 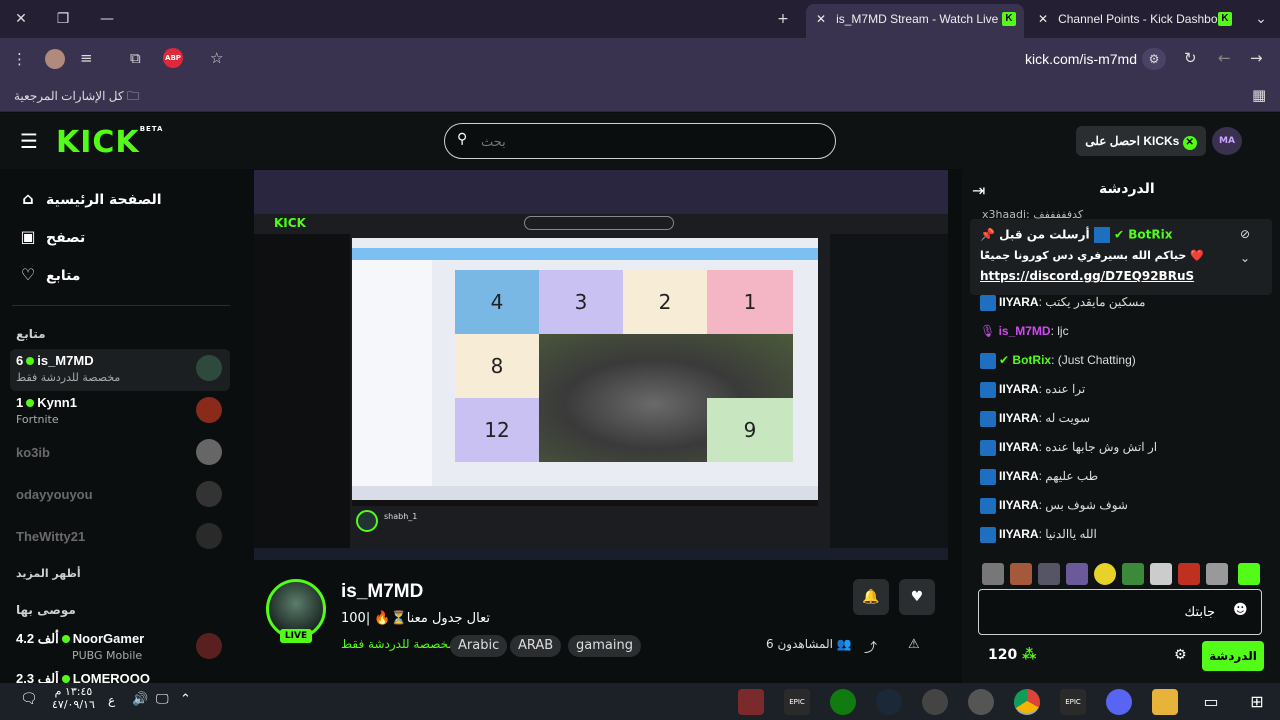 I want to click on sidebar-channel-ko3ib: ko3ib, so click(x=121, y=461).